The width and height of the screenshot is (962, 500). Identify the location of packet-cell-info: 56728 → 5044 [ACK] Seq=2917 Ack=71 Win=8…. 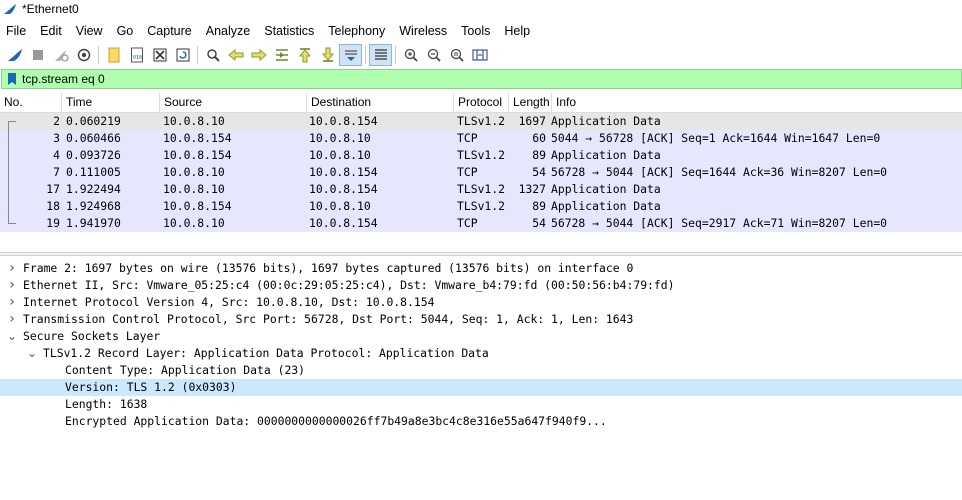
(719, 223).